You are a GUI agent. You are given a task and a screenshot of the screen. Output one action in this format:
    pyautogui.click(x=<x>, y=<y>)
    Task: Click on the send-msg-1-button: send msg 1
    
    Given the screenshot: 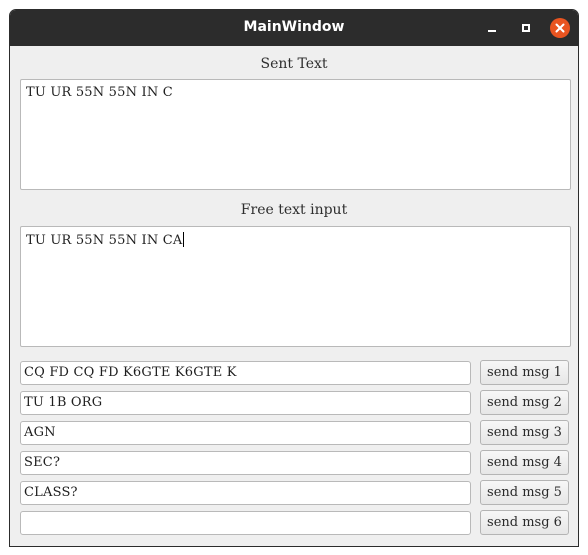 What is the action you would take?
    pyautogui.click(x=524, y=372)
    